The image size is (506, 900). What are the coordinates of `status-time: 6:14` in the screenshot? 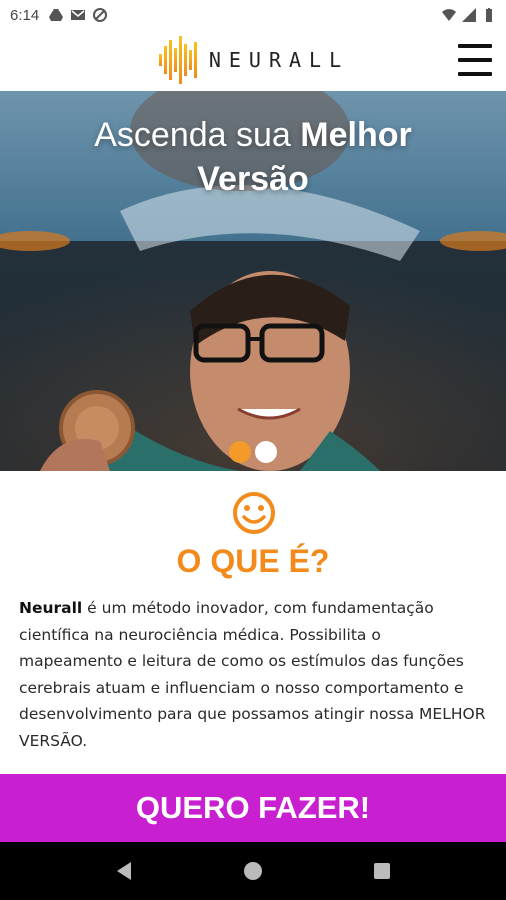 It's located at (25, 15).